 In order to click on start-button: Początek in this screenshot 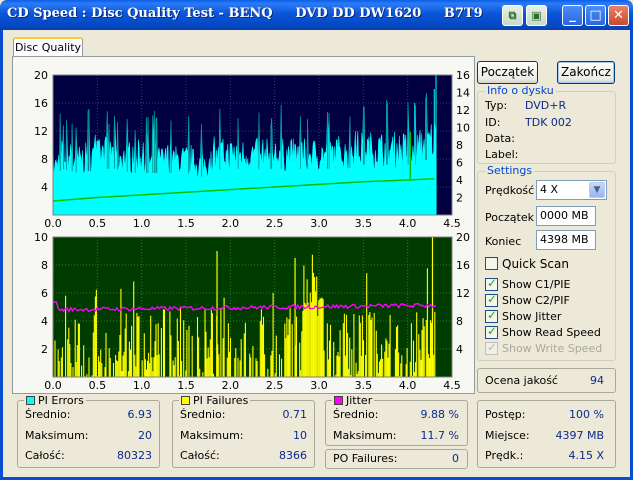, I will do `click(507, 72)`.